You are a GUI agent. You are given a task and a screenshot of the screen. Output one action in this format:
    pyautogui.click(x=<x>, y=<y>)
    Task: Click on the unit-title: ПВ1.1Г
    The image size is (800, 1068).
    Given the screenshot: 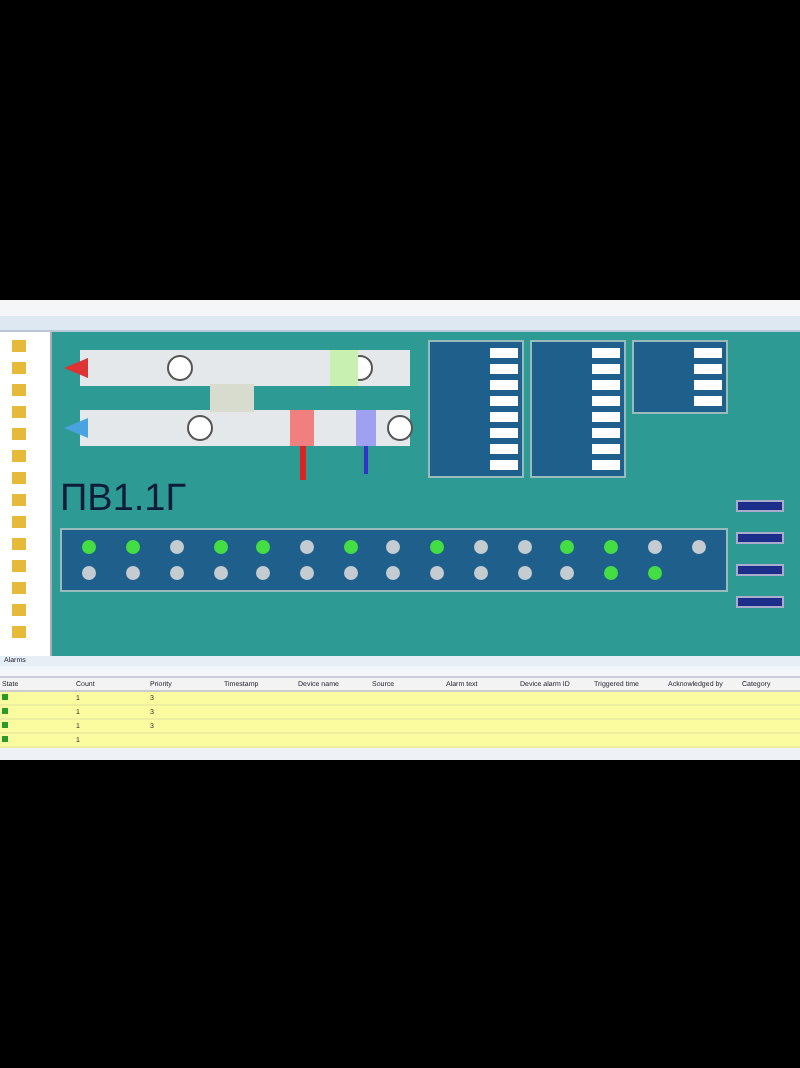 What is the action you would take?
    pyautogui.click(x=124, y=500)
    